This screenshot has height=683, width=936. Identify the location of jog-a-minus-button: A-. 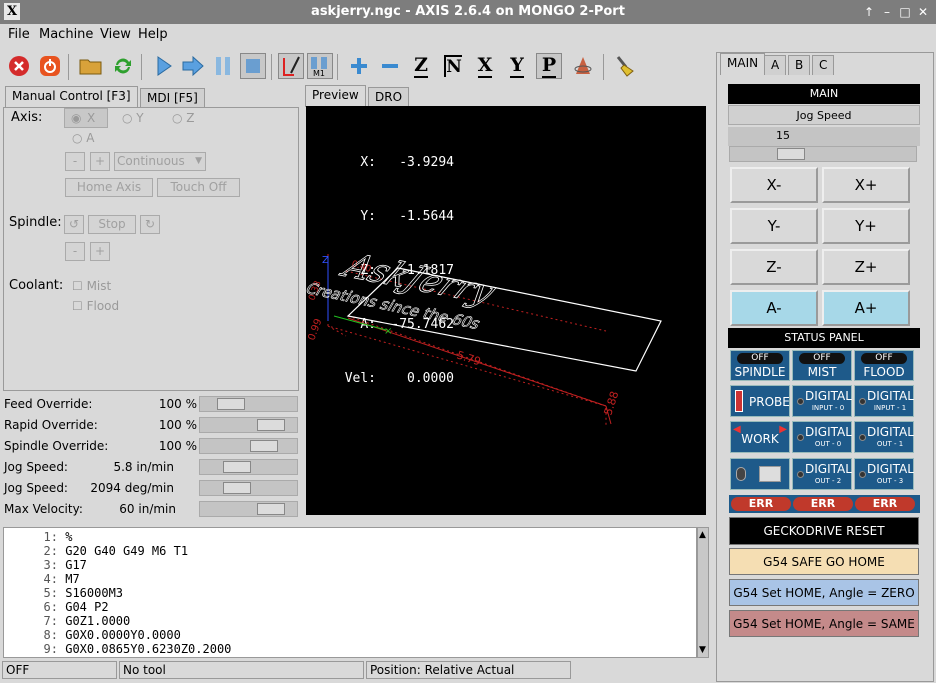
(774, 308).